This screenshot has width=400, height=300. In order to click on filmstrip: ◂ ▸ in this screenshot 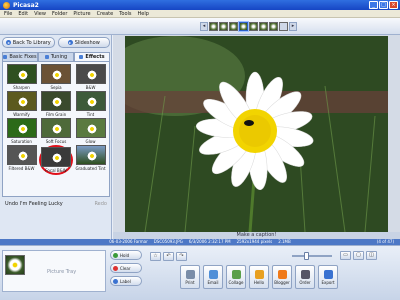, I will do `click(248, 26)`.